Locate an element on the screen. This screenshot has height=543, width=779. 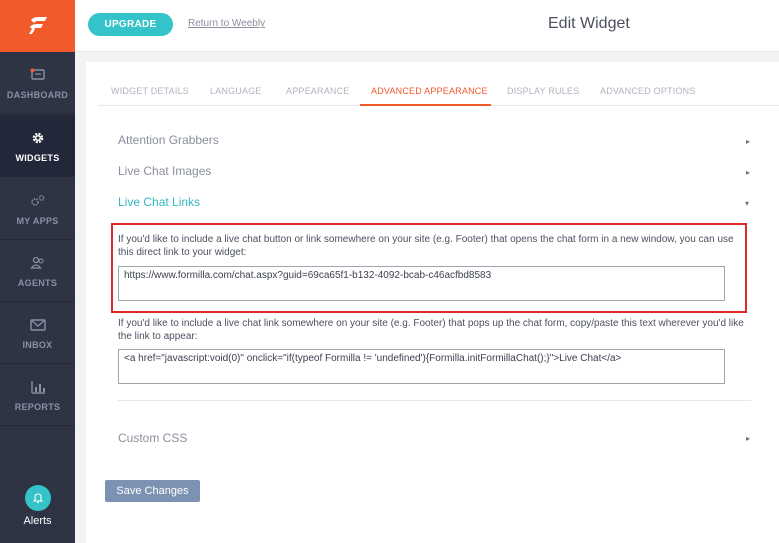
tab-widget-details: WIDGET DETAILS is located at coordinates (150, 91).